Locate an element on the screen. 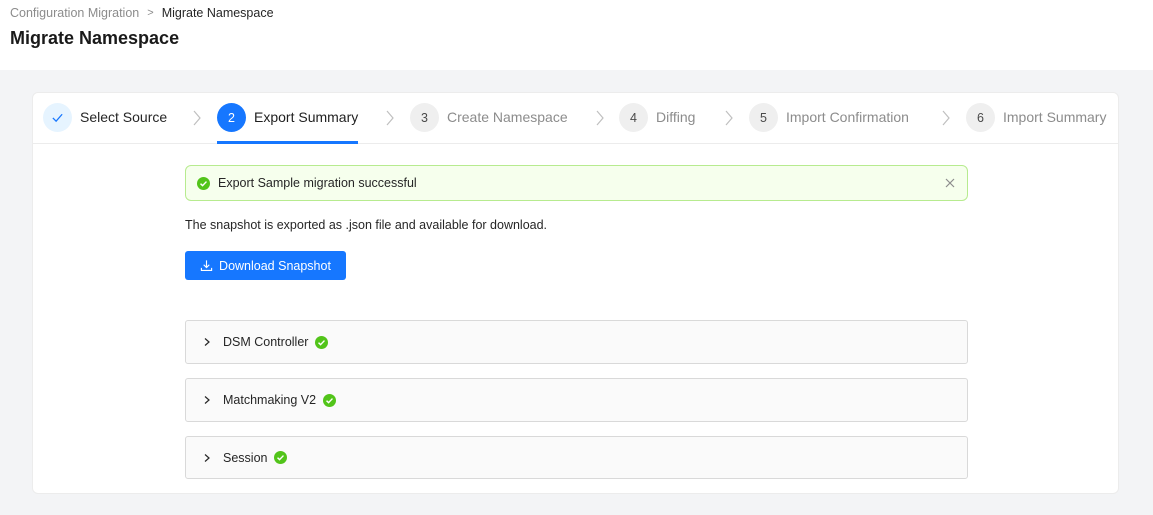  step-import-confirmation: 5 Import Confirmation is located at coordinates (829, 123).